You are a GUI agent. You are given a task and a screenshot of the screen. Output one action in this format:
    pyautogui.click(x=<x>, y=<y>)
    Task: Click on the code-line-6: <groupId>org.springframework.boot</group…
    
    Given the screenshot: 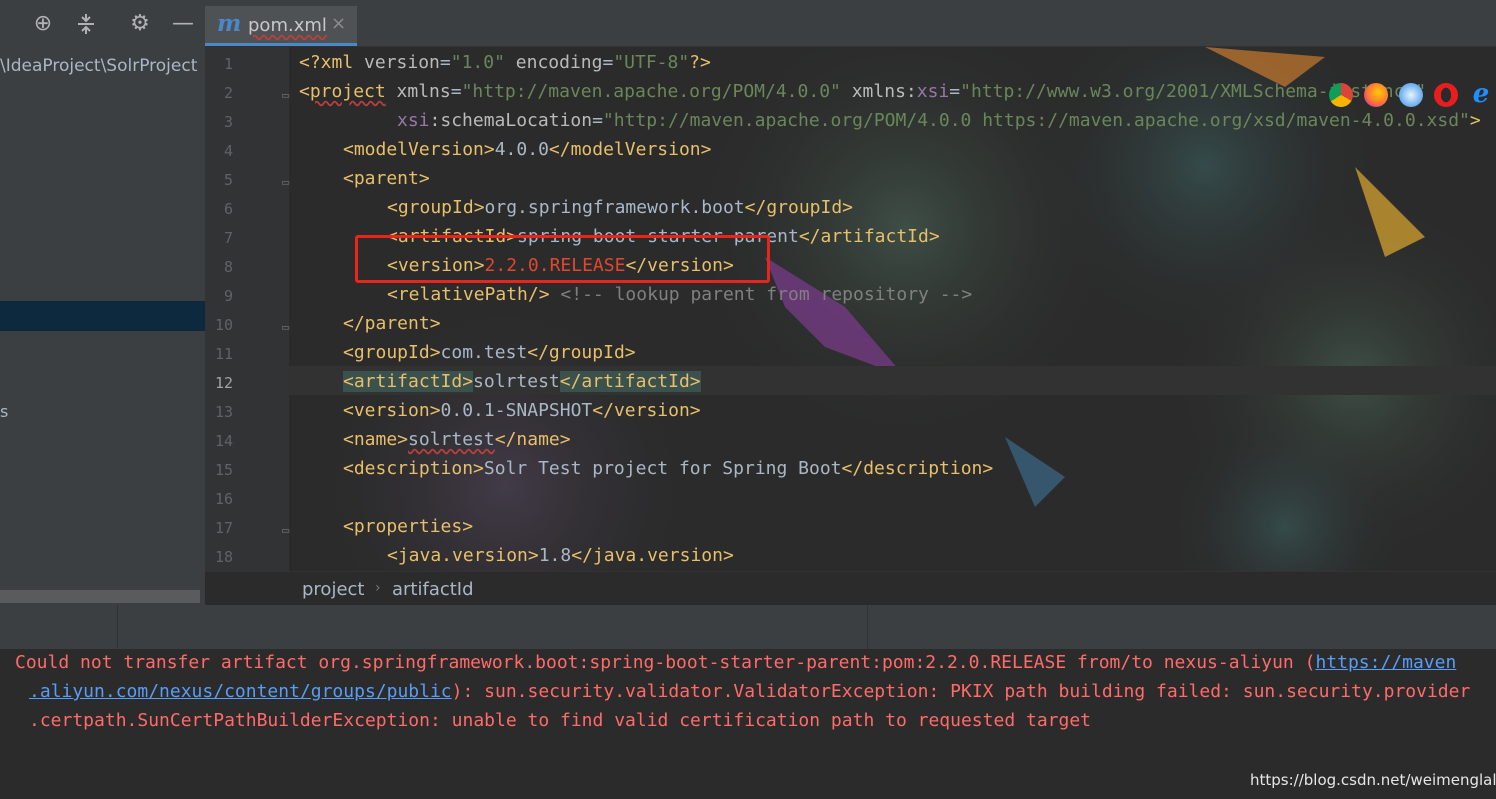 What is the action you would take?
    pyautogui.click(x=620, y=207)
    